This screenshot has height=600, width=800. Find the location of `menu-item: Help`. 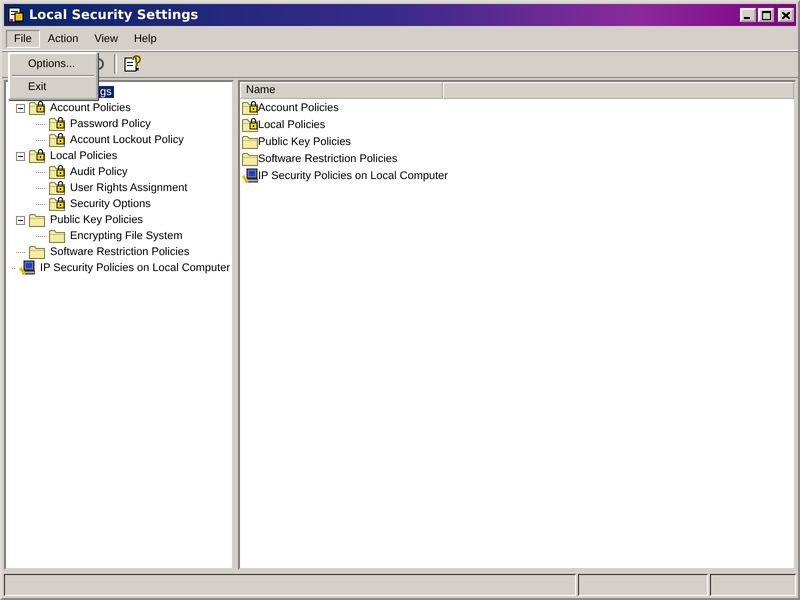

menu-item: Help is located at coordinates (145, 39).